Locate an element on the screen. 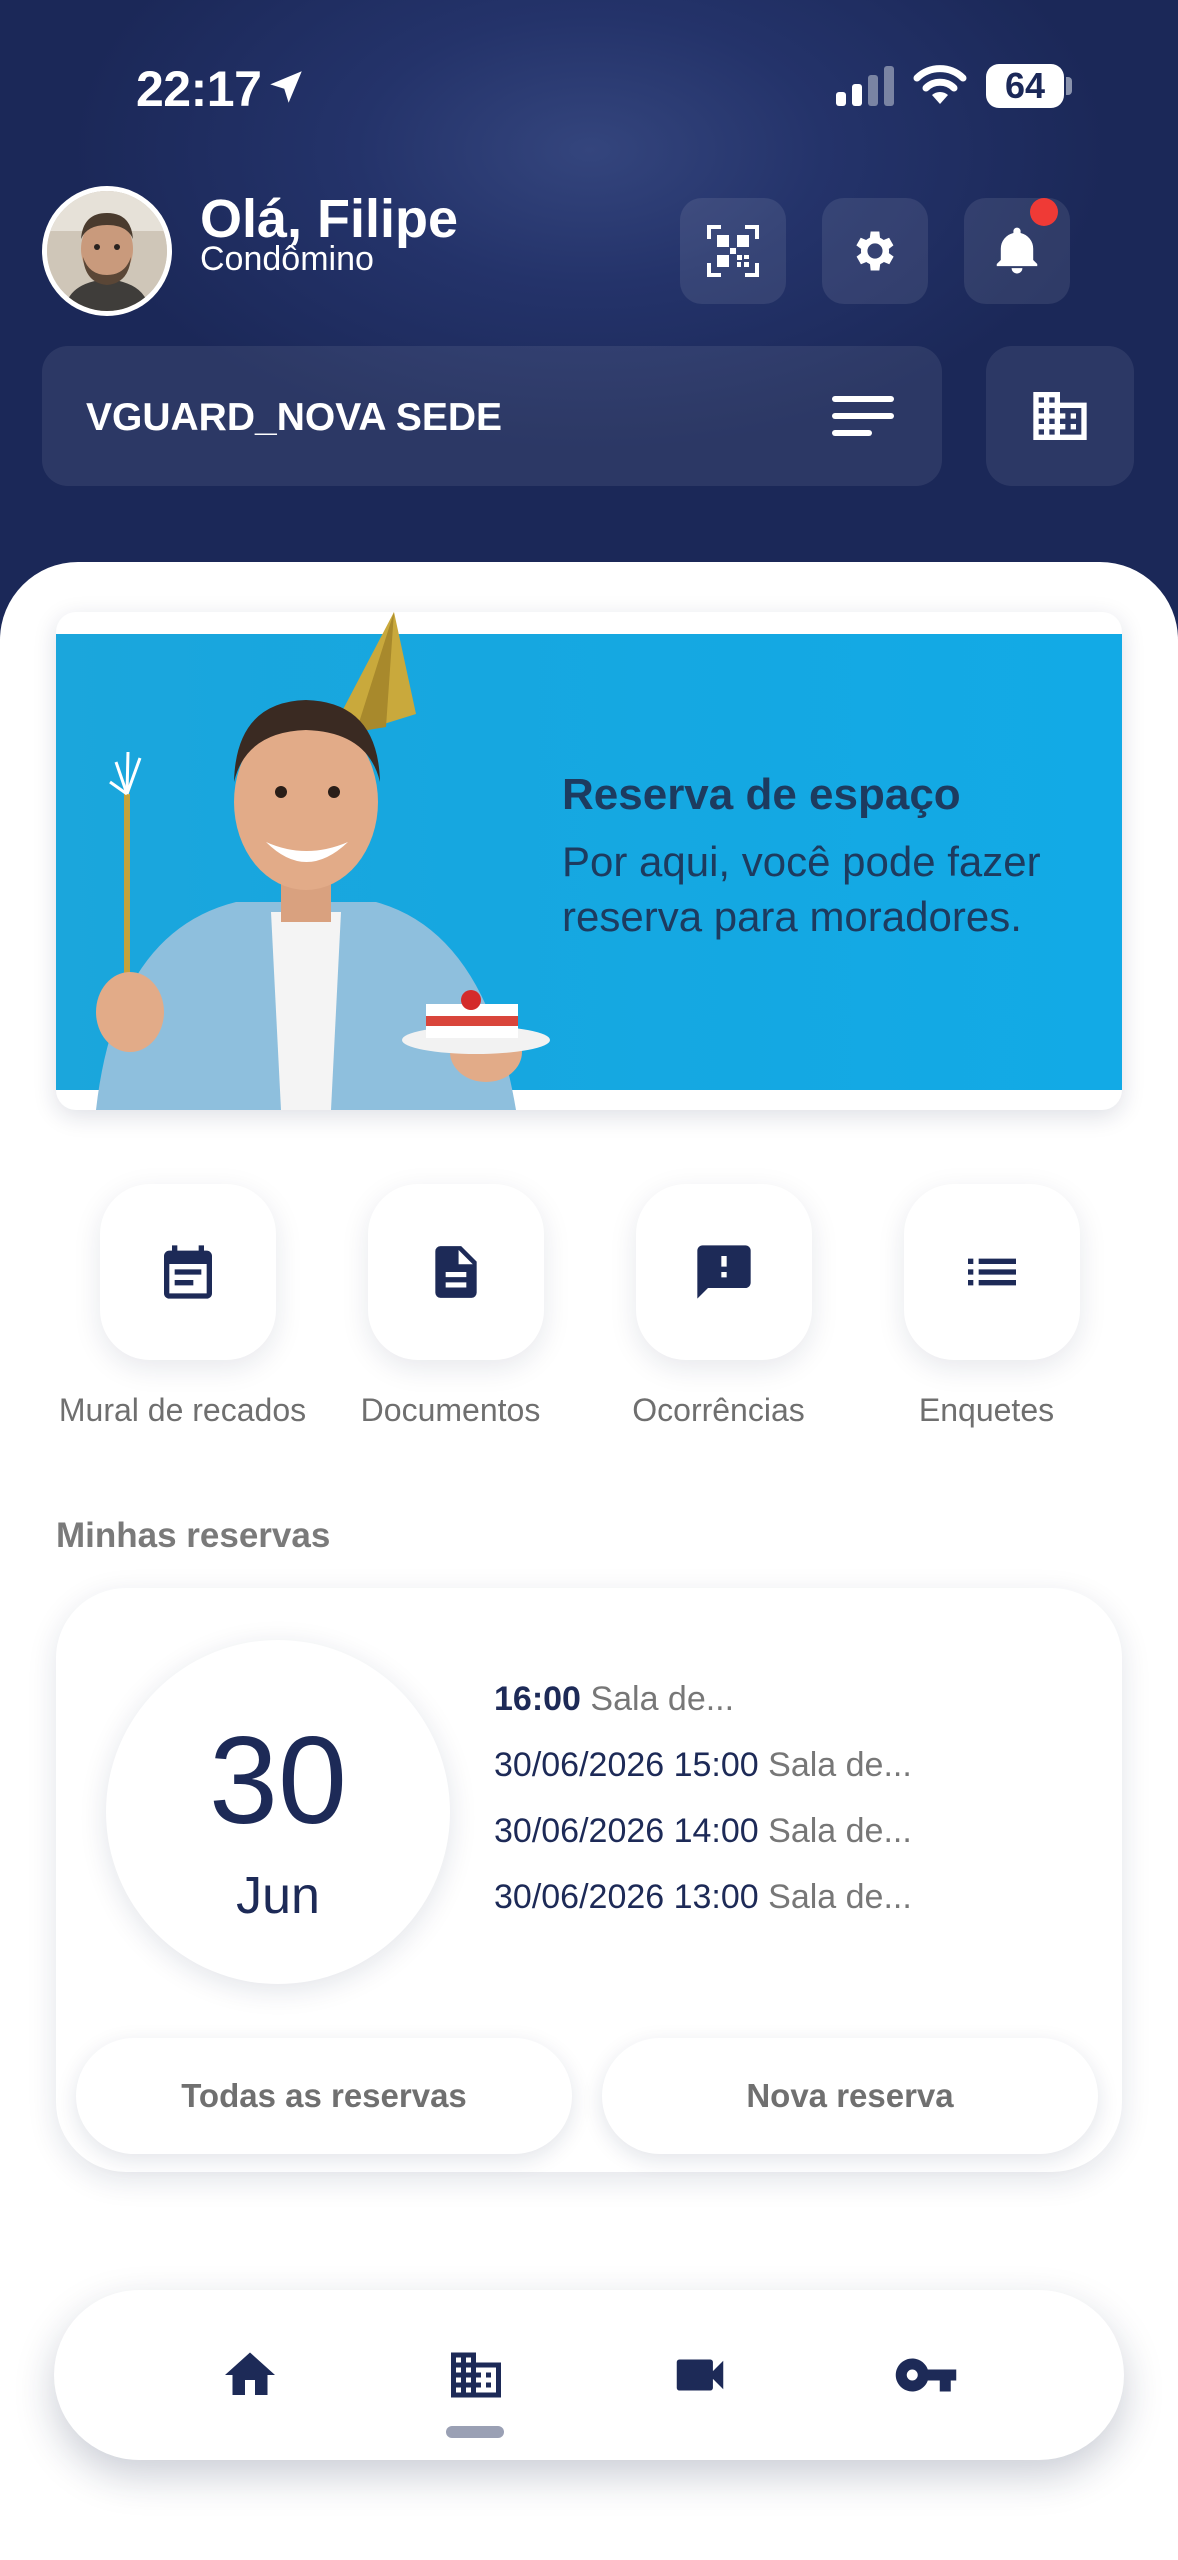 The image size is (1178, 2560). quick-action-label: Documentos is located at coordinates (450, 1410).